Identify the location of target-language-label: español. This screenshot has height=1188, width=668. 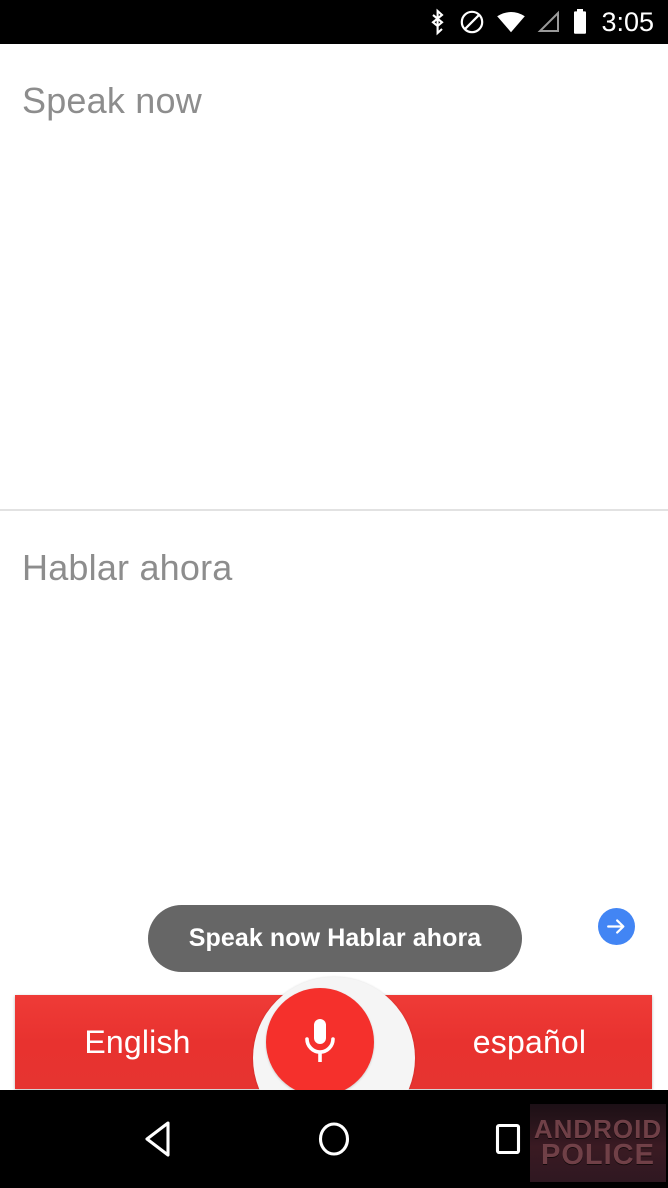
(529, 1041).